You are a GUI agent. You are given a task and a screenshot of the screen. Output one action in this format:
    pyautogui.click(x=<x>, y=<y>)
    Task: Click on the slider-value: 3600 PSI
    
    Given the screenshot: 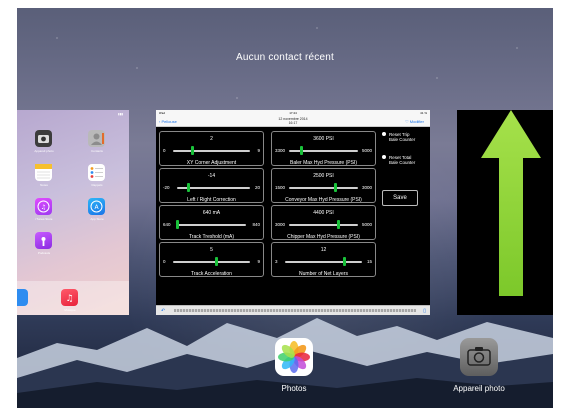 What is the action you would take?
    pyautogui.click(x=323, y=139)
    